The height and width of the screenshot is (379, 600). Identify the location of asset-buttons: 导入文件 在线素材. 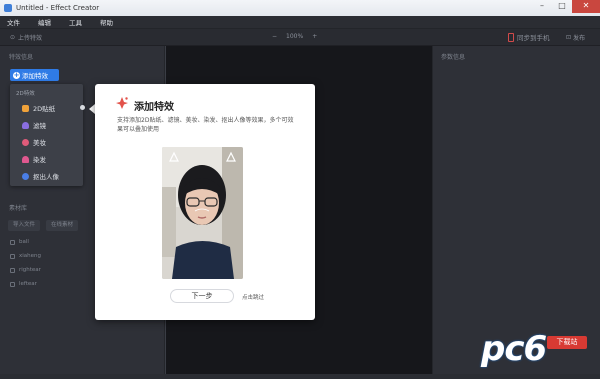
(43, 225).